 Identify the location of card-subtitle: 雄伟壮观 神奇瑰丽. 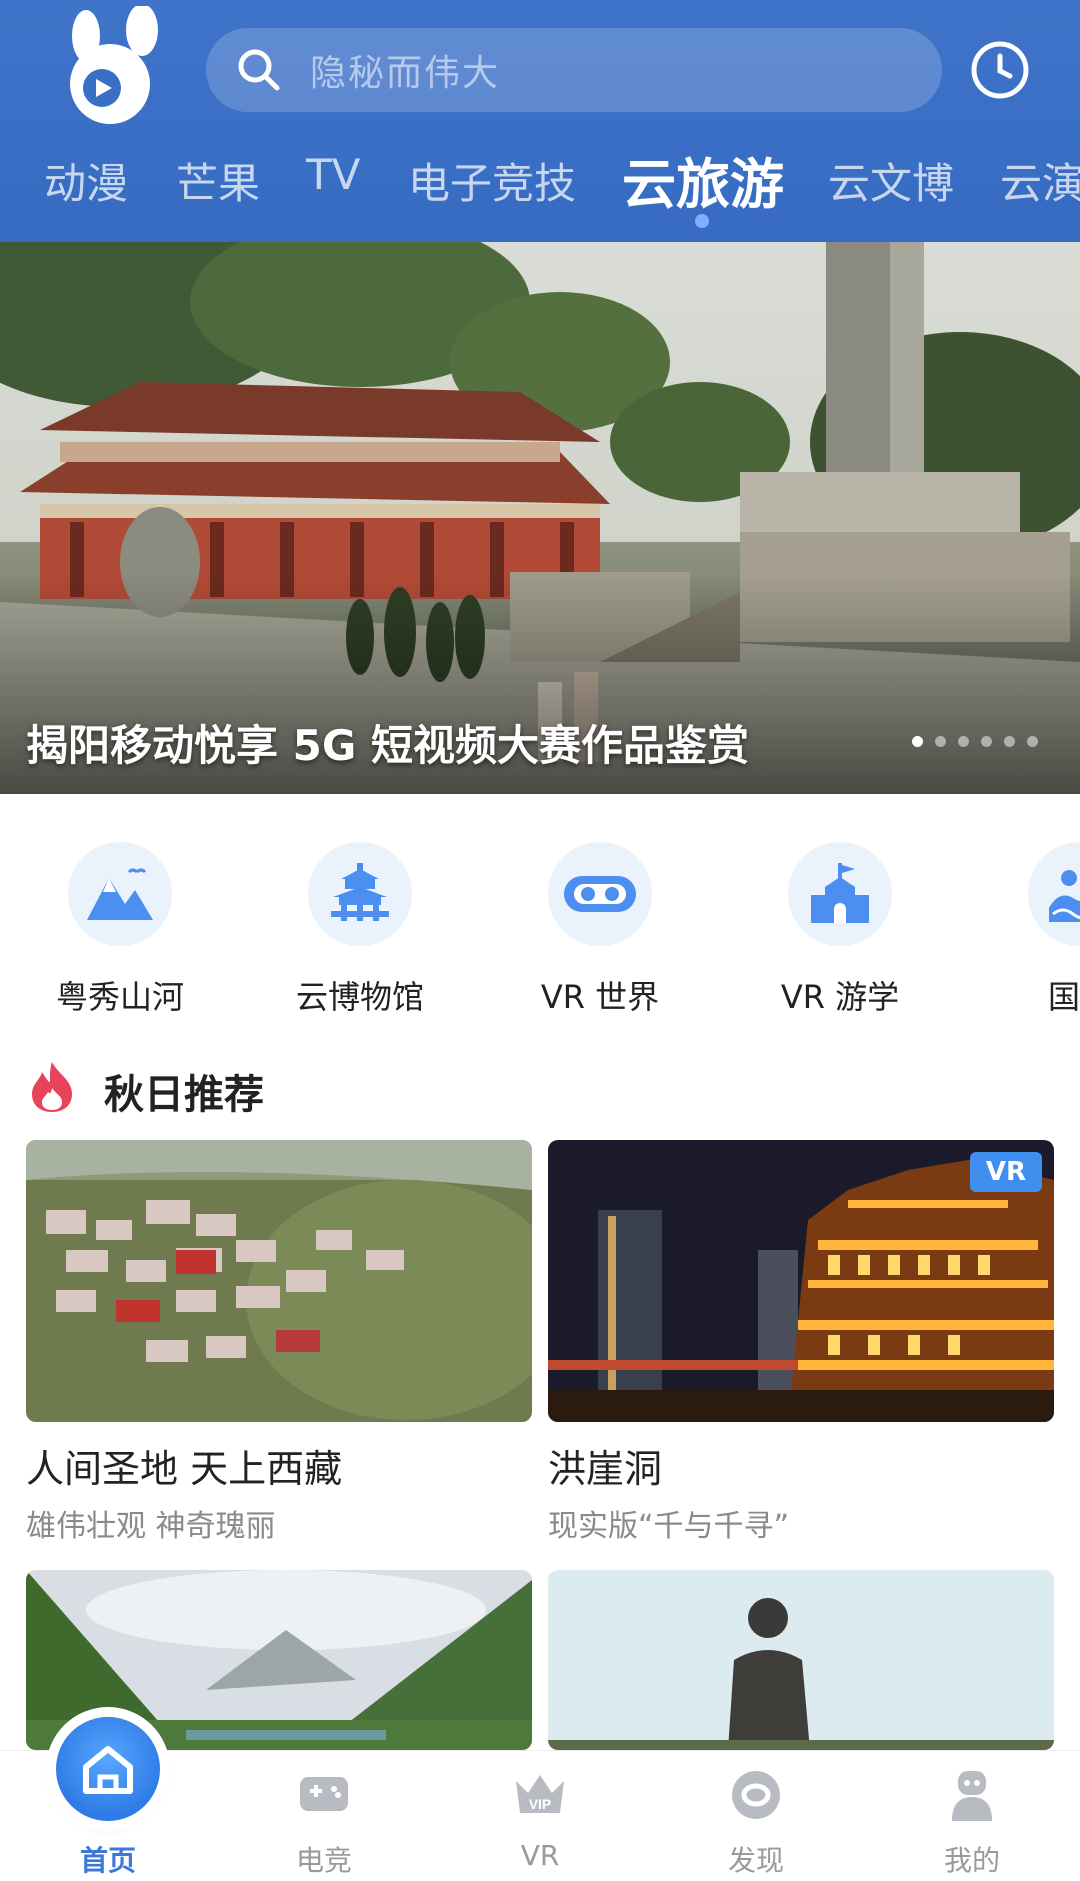
(151, 1526).